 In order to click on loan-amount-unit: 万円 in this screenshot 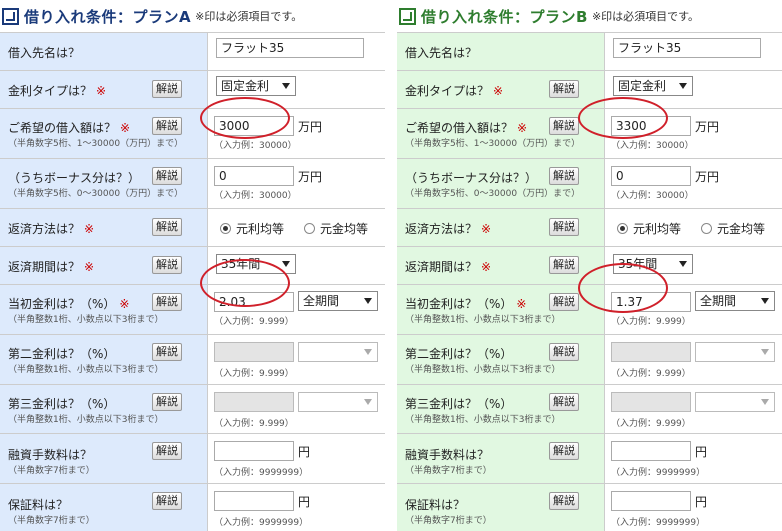, I will do `click(310, 127)`.